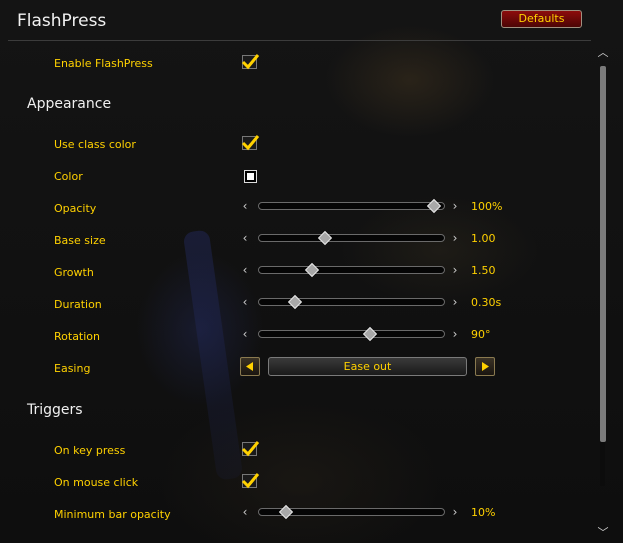 Image resolution: width=623 pixels, height=543 pixels. Describe the element at coordinates (78, 304) in the screenshot. I see `duration-label: Duration` at that location.